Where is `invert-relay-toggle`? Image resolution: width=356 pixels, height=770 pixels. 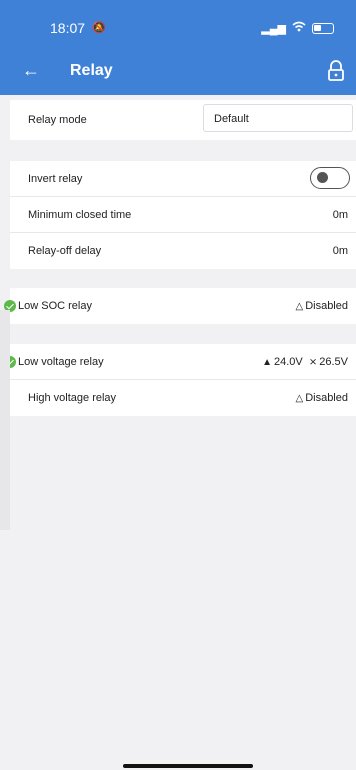
invert-relay-toggle is located at coordinates (330, 178).